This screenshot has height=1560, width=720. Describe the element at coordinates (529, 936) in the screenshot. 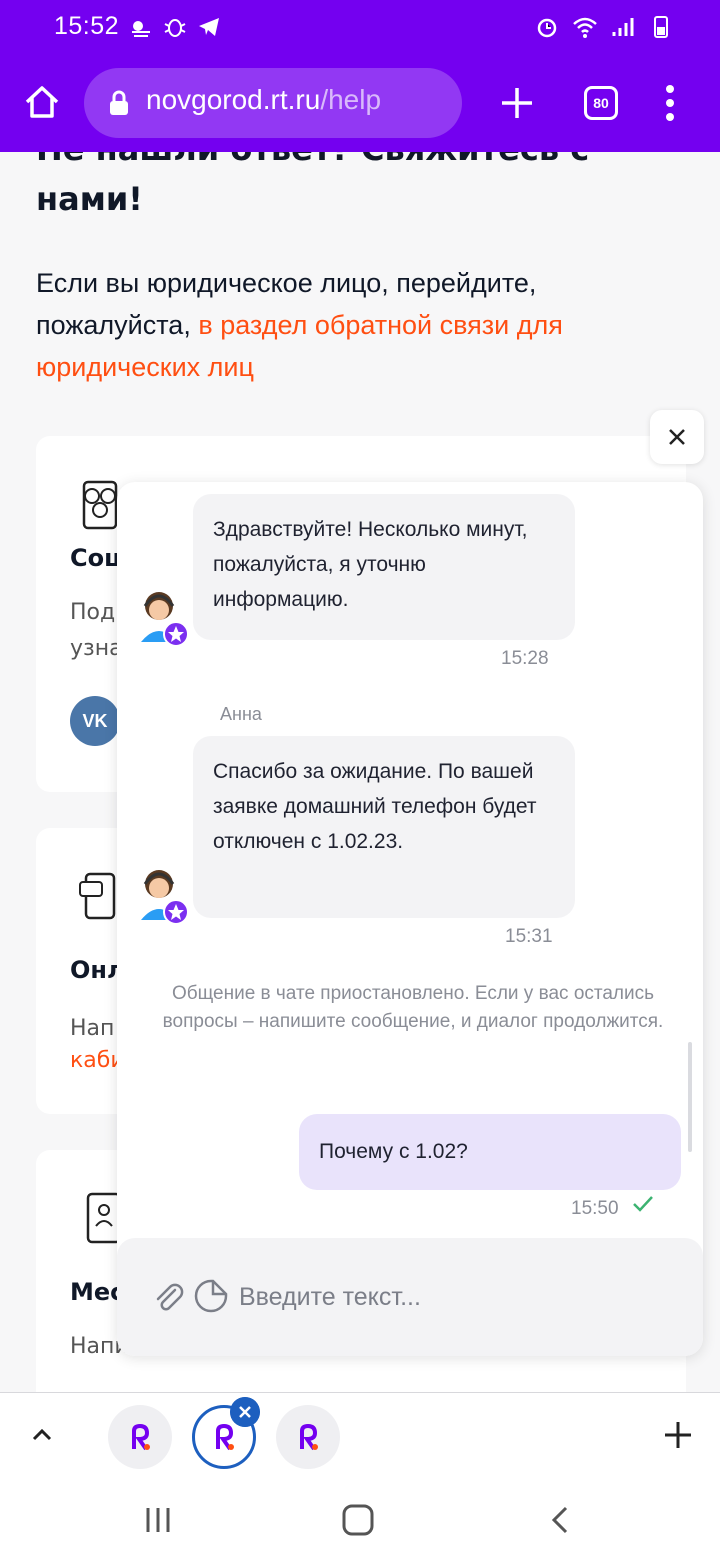

I see `message-time: 15:31` at that location.